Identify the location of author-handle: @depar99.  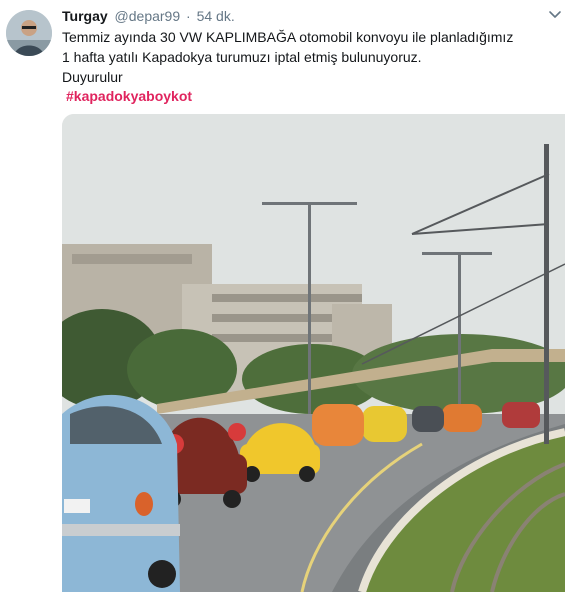
(148, 16).